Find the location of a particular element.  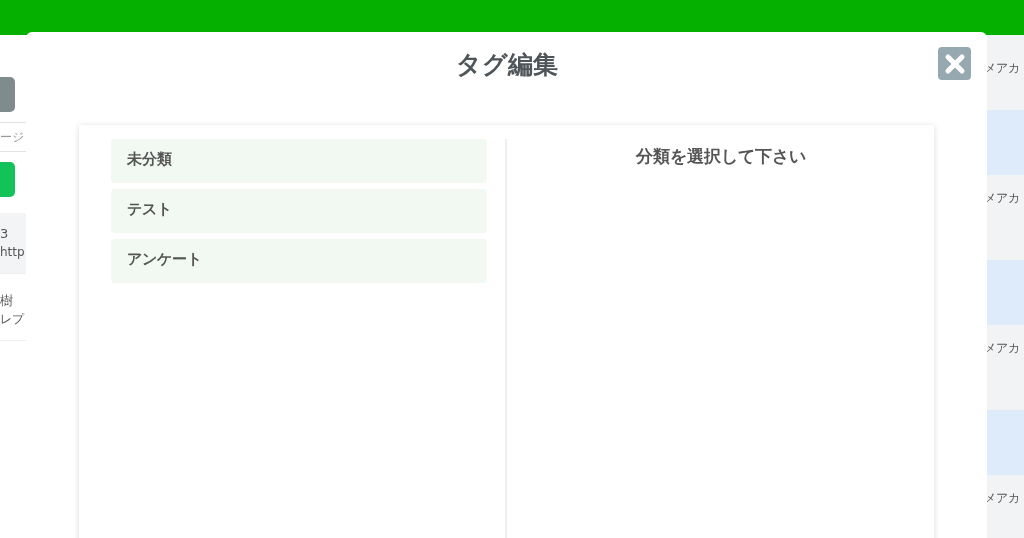

row-text: 3 is located at coordinates (5, 234).